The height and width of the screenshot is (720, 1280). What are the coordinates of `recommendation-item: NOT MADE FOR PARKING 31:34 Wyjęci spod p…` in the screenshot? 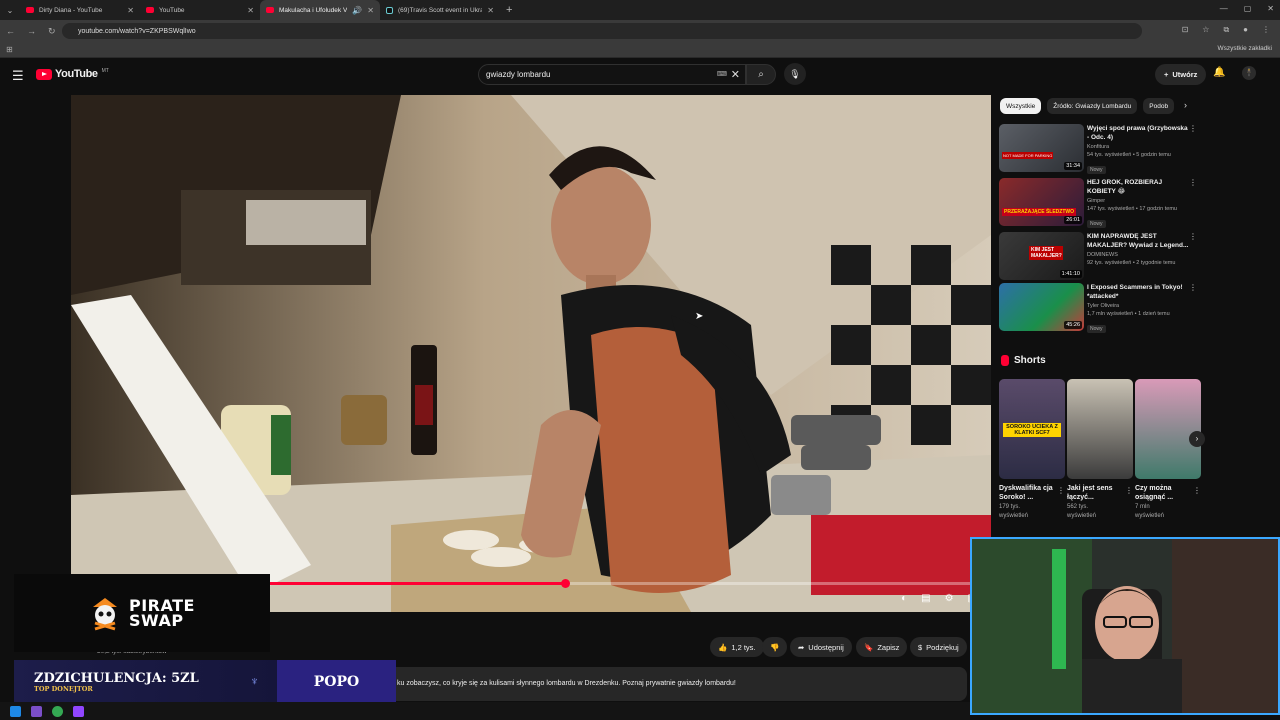 It's located at (1099, 150).